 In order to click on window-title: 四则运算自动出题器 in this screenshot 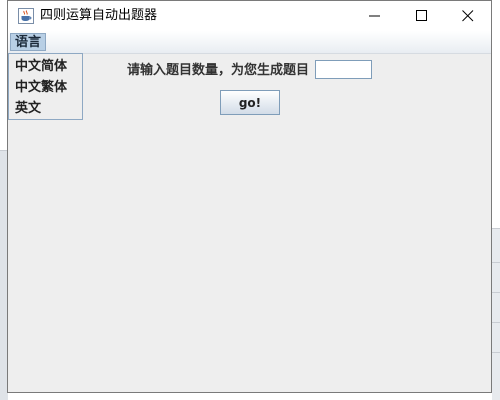, I will do `click(99, 15)`.